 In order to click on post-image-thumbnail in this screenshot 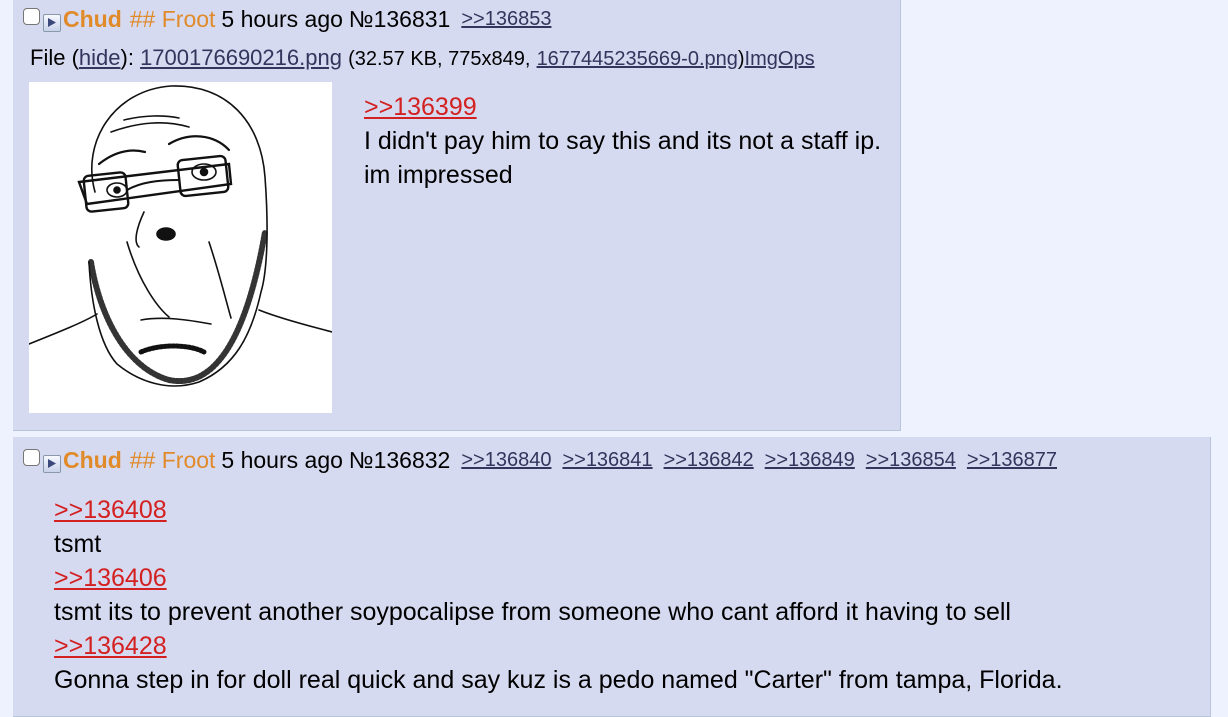, I will do `click(180, 247)`.